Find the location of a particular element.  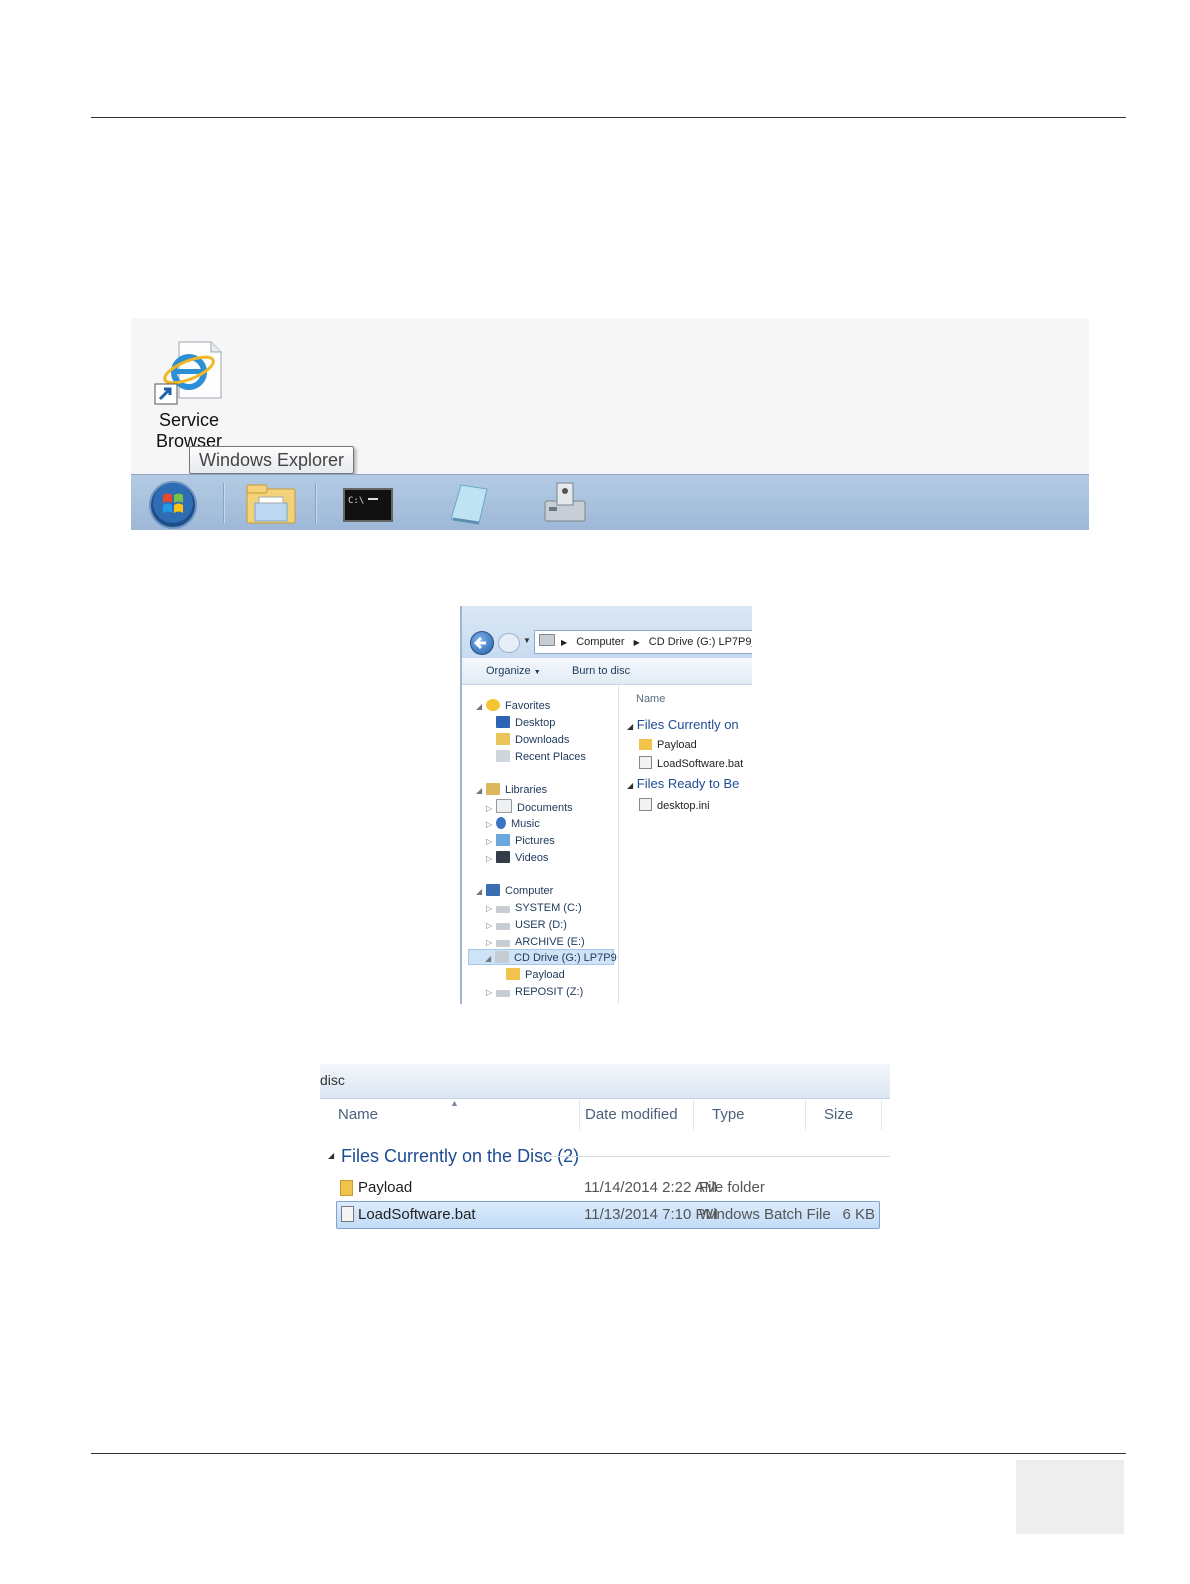

cd-drive-icon is located at coordinates (502, 957).